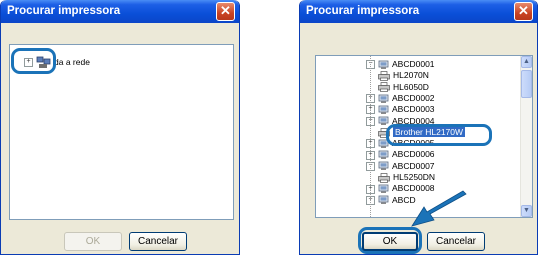 Image resolution: width=538 pixels, height=255 pixels. I want to click on pointer-arrow-icon, so click(439, 208).